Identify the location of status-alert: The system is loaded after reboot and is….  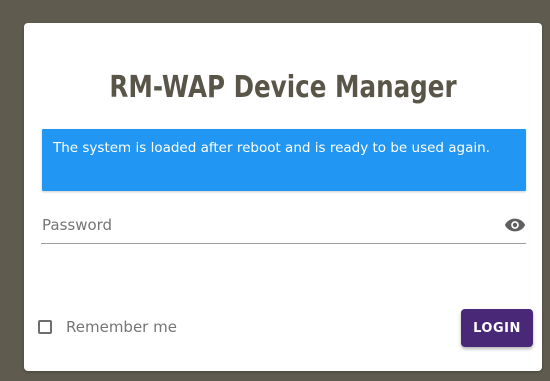
(284, 160).